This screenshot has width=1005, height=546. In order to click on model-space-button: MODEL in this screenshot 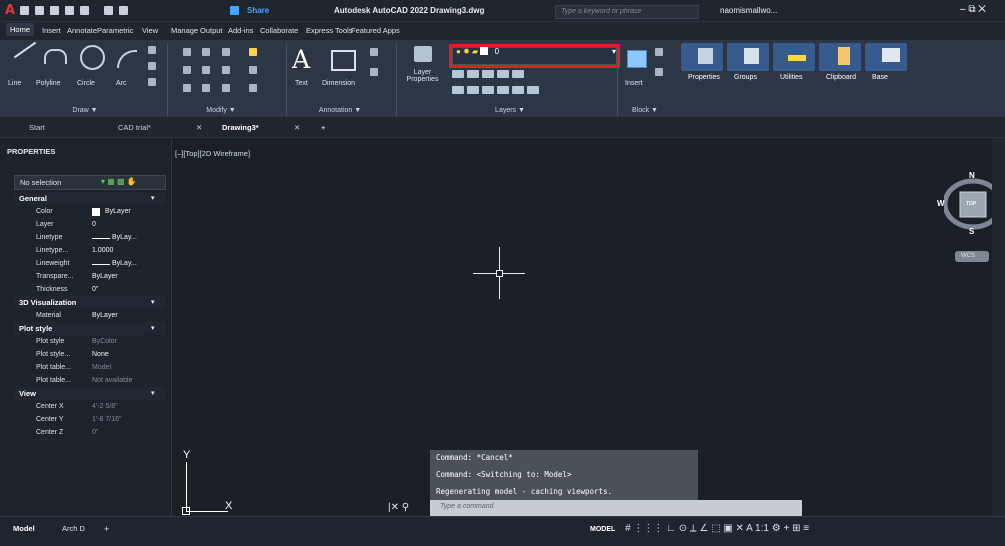, I will do `click(602, 529)`.